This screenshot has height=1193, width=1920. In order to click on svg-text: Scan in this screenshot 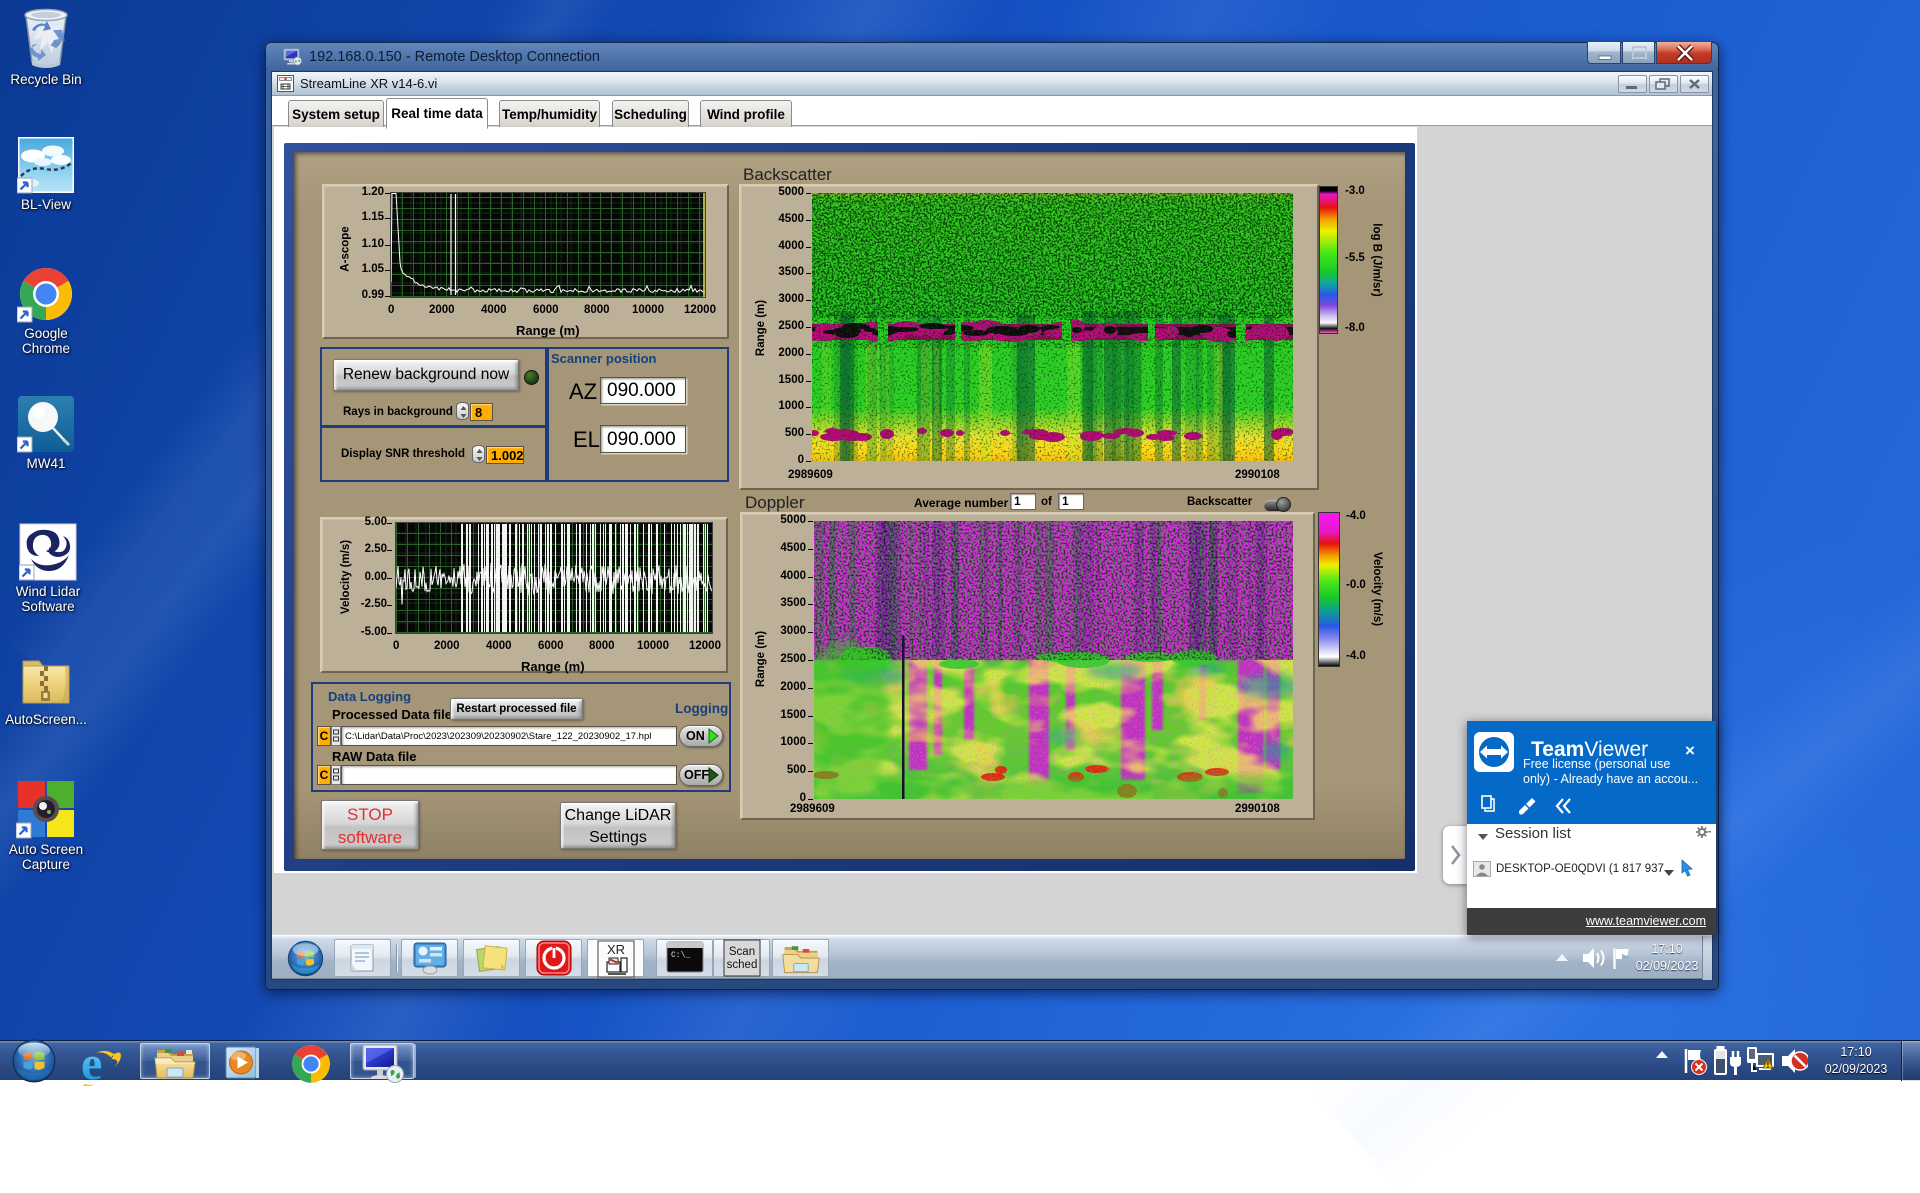, I will do `click(742, 952)`.